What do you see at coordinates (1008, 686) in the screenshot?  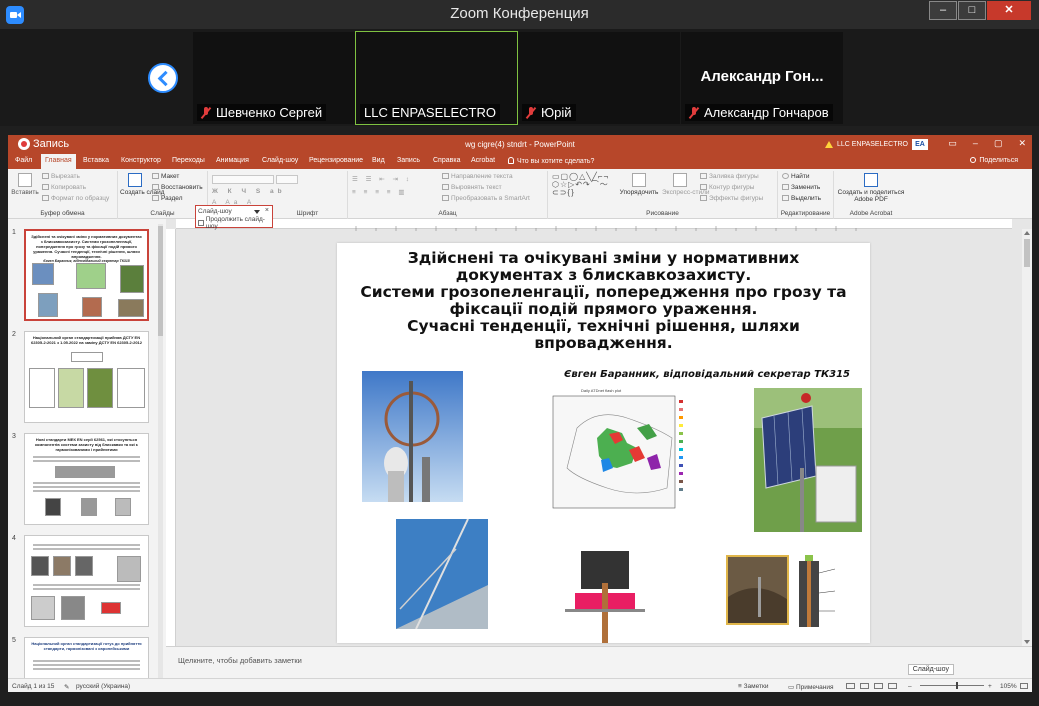 I see `zoom-level: 105%` at bounding box center [1008, 686].